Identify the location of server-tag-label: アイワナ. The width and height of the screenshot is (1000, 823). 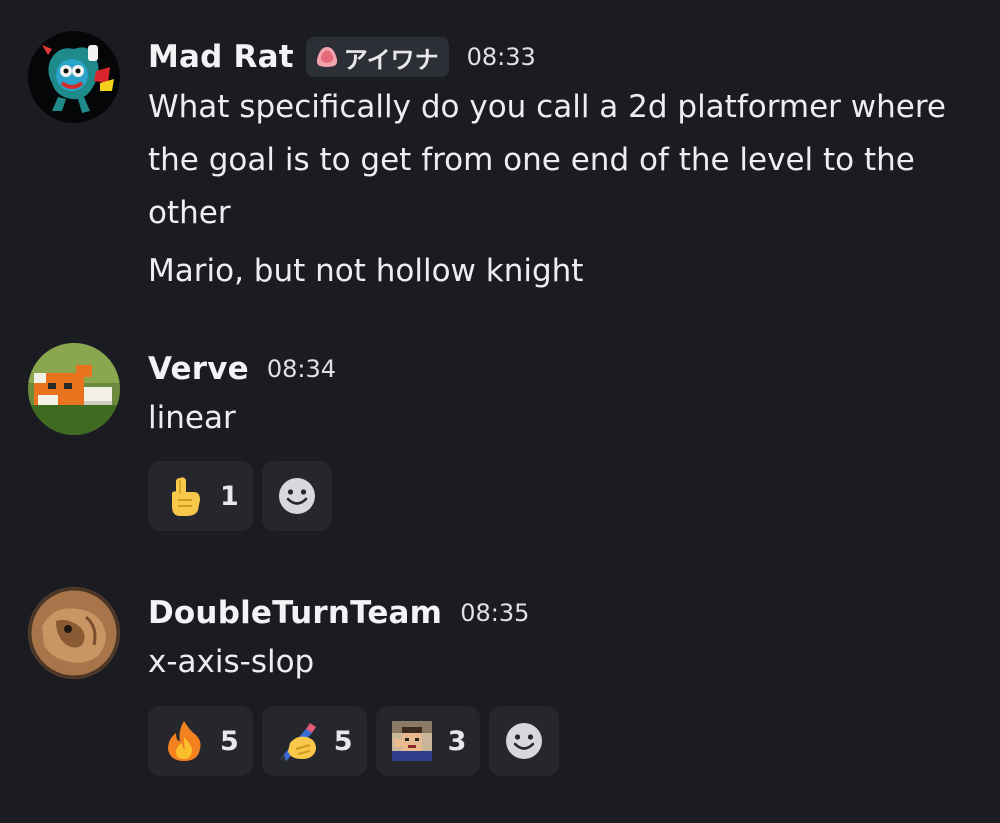
(391, 59).